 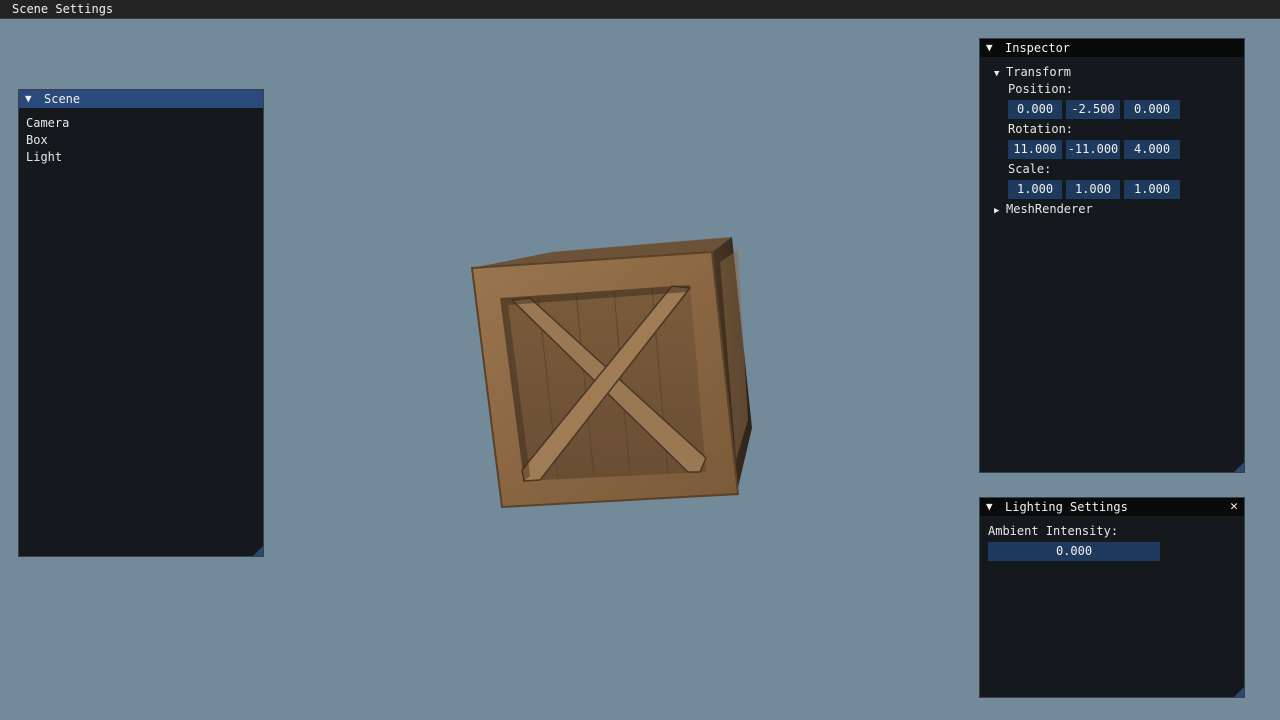 I want to click on menu-scene-settings: Scene Settings, so click(x=62, y=9).